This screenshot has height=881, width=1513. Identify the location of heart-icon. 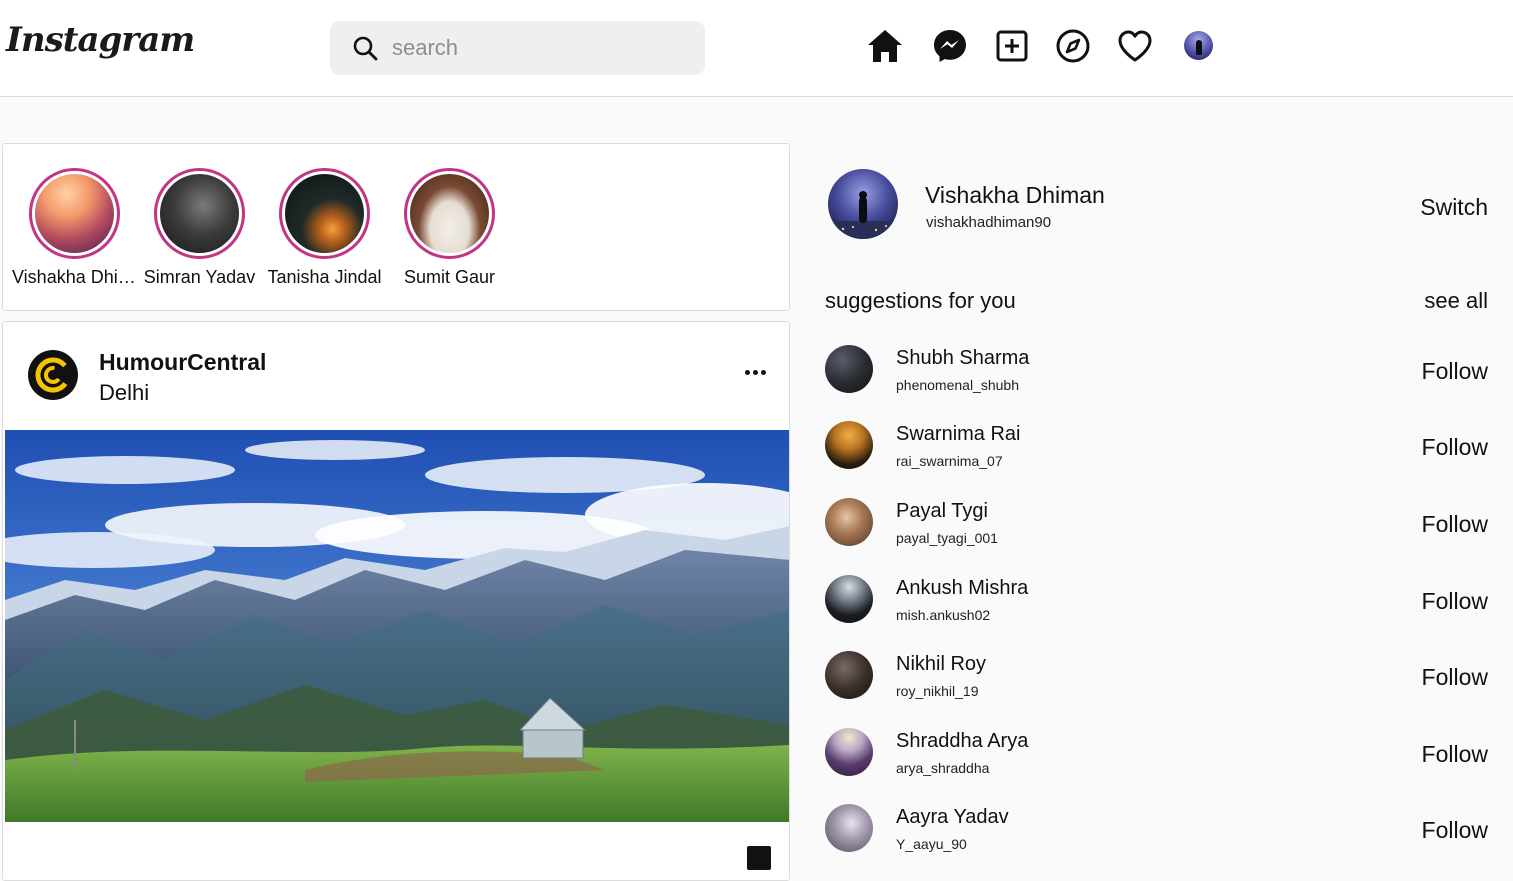
(1135, 46).